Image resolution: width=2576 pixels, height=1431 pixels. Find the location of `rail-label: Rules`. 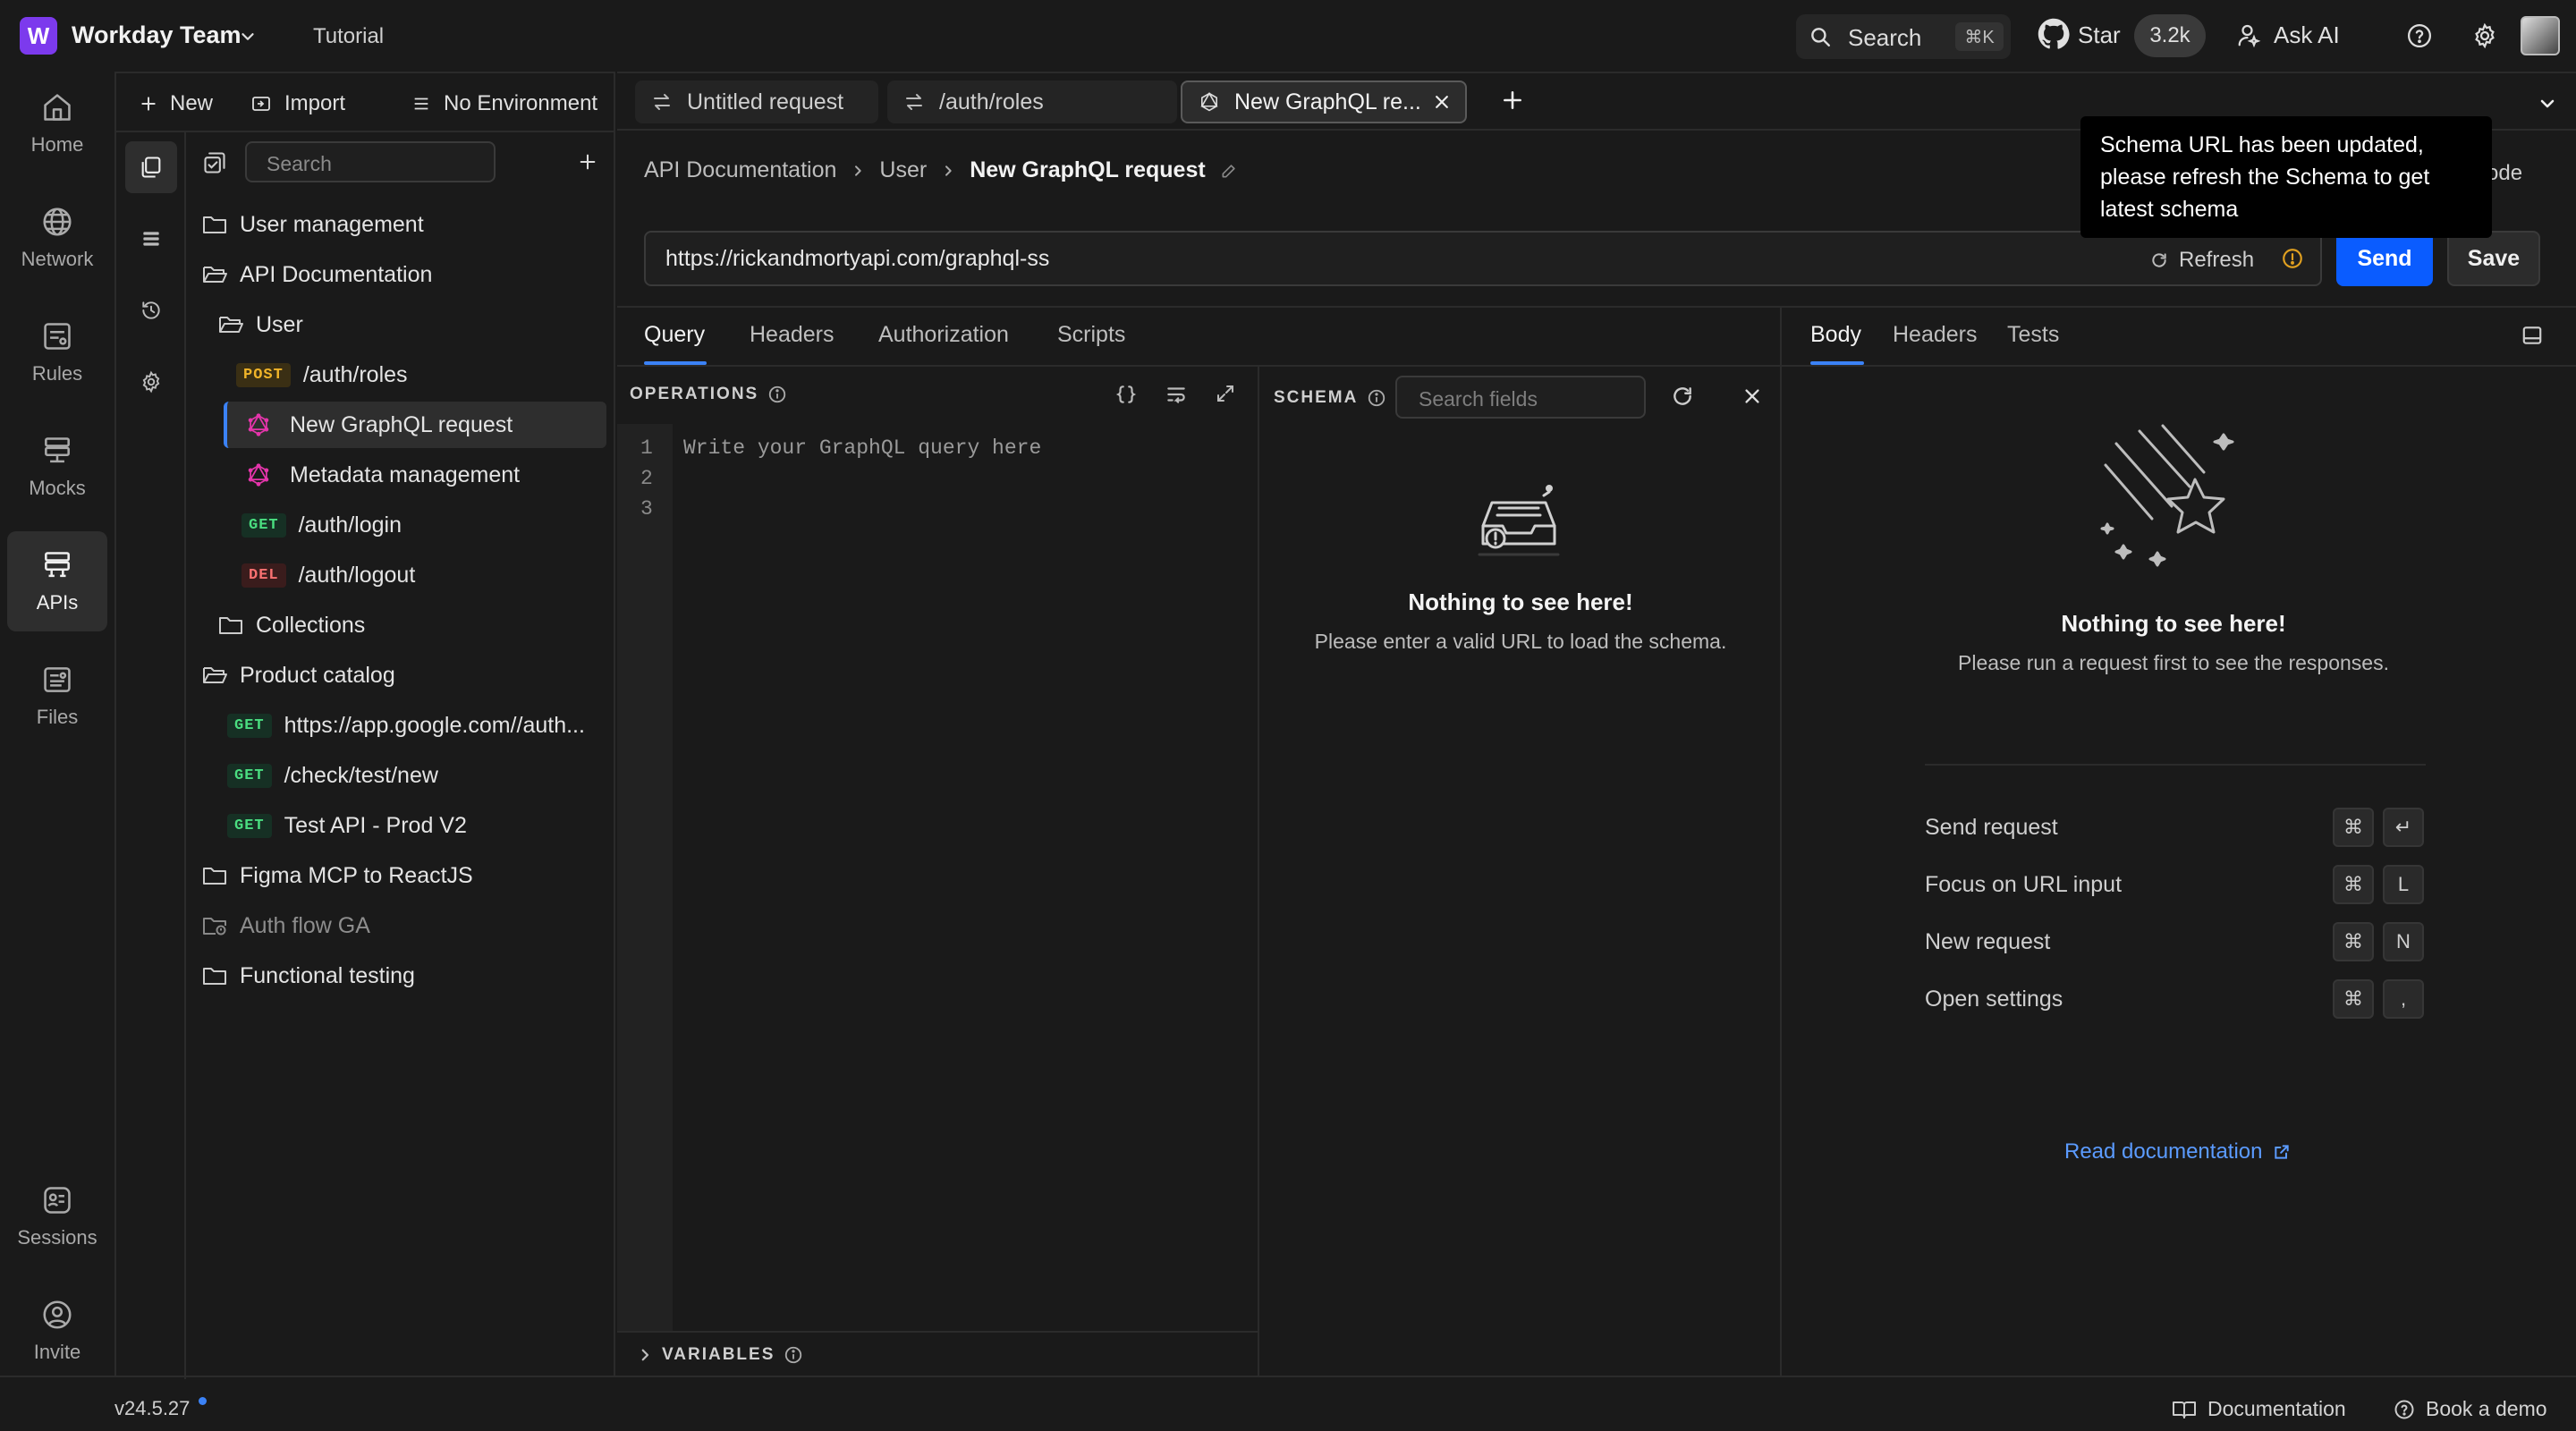

rail-label: Rules is located at coordinates (57, 374).